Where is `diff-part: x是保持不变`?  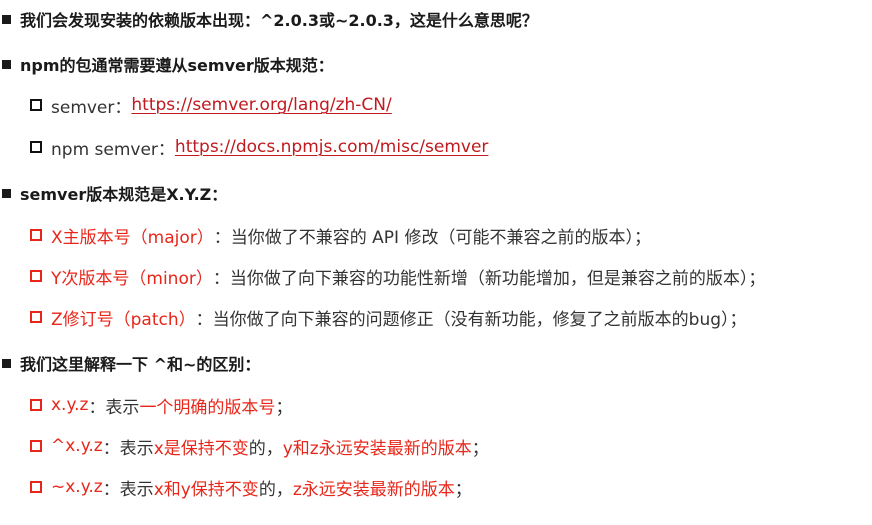 diff-part: x是保持不变 is located at coordinates (201, 448).